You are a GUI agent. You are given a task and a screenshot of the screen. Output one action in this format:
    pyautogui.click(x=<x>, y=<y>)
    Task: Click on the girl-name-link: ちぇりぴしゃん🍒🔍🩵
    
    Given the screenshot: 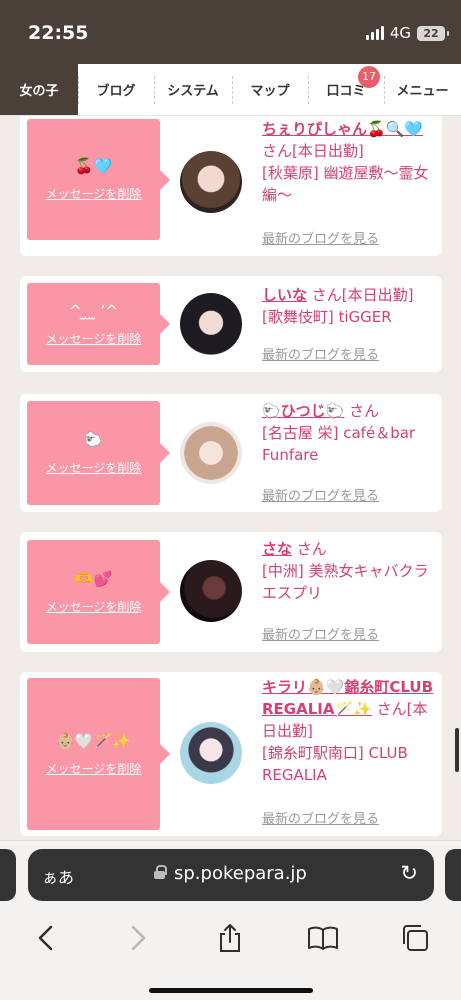 What is the action you would take?
    pyautogui.click(x=342, y=129)
    